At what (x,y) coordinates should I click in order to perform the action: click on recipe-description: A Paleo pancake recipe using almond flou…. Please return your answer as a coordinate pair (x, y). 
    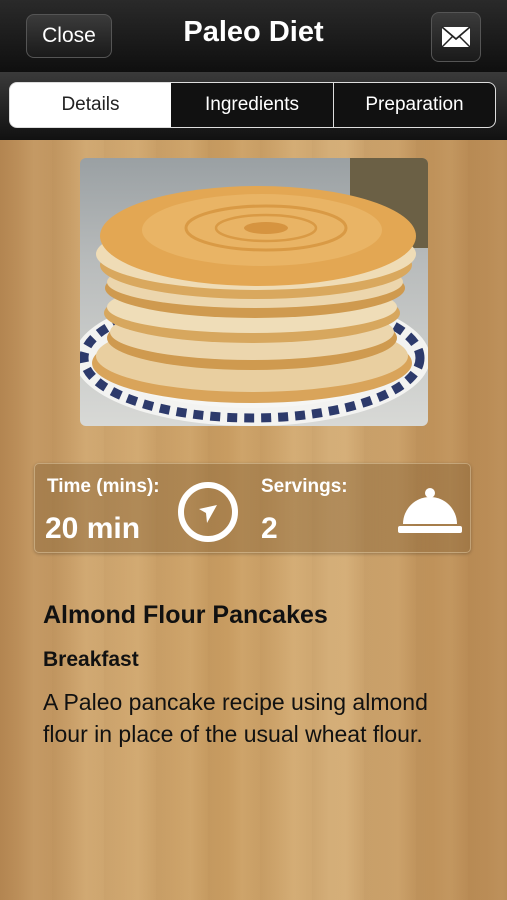
    Looking at the image, I should click on (235, 718).